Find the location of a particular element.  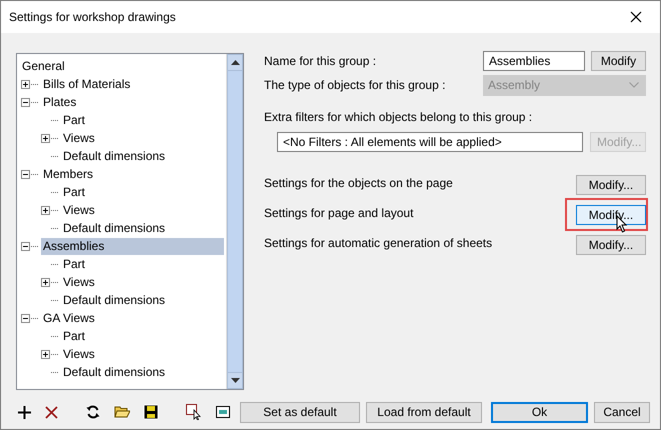

window-title: Settings for workshop drawings is located at coordinates (93, 17).